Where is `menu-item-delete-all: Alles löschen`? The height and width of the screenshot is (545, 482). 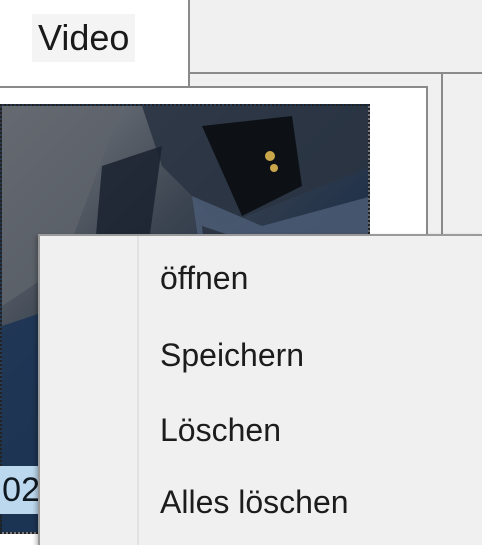
menu-item-delete-all: Alles löschen is located at coordinates (310, 502).